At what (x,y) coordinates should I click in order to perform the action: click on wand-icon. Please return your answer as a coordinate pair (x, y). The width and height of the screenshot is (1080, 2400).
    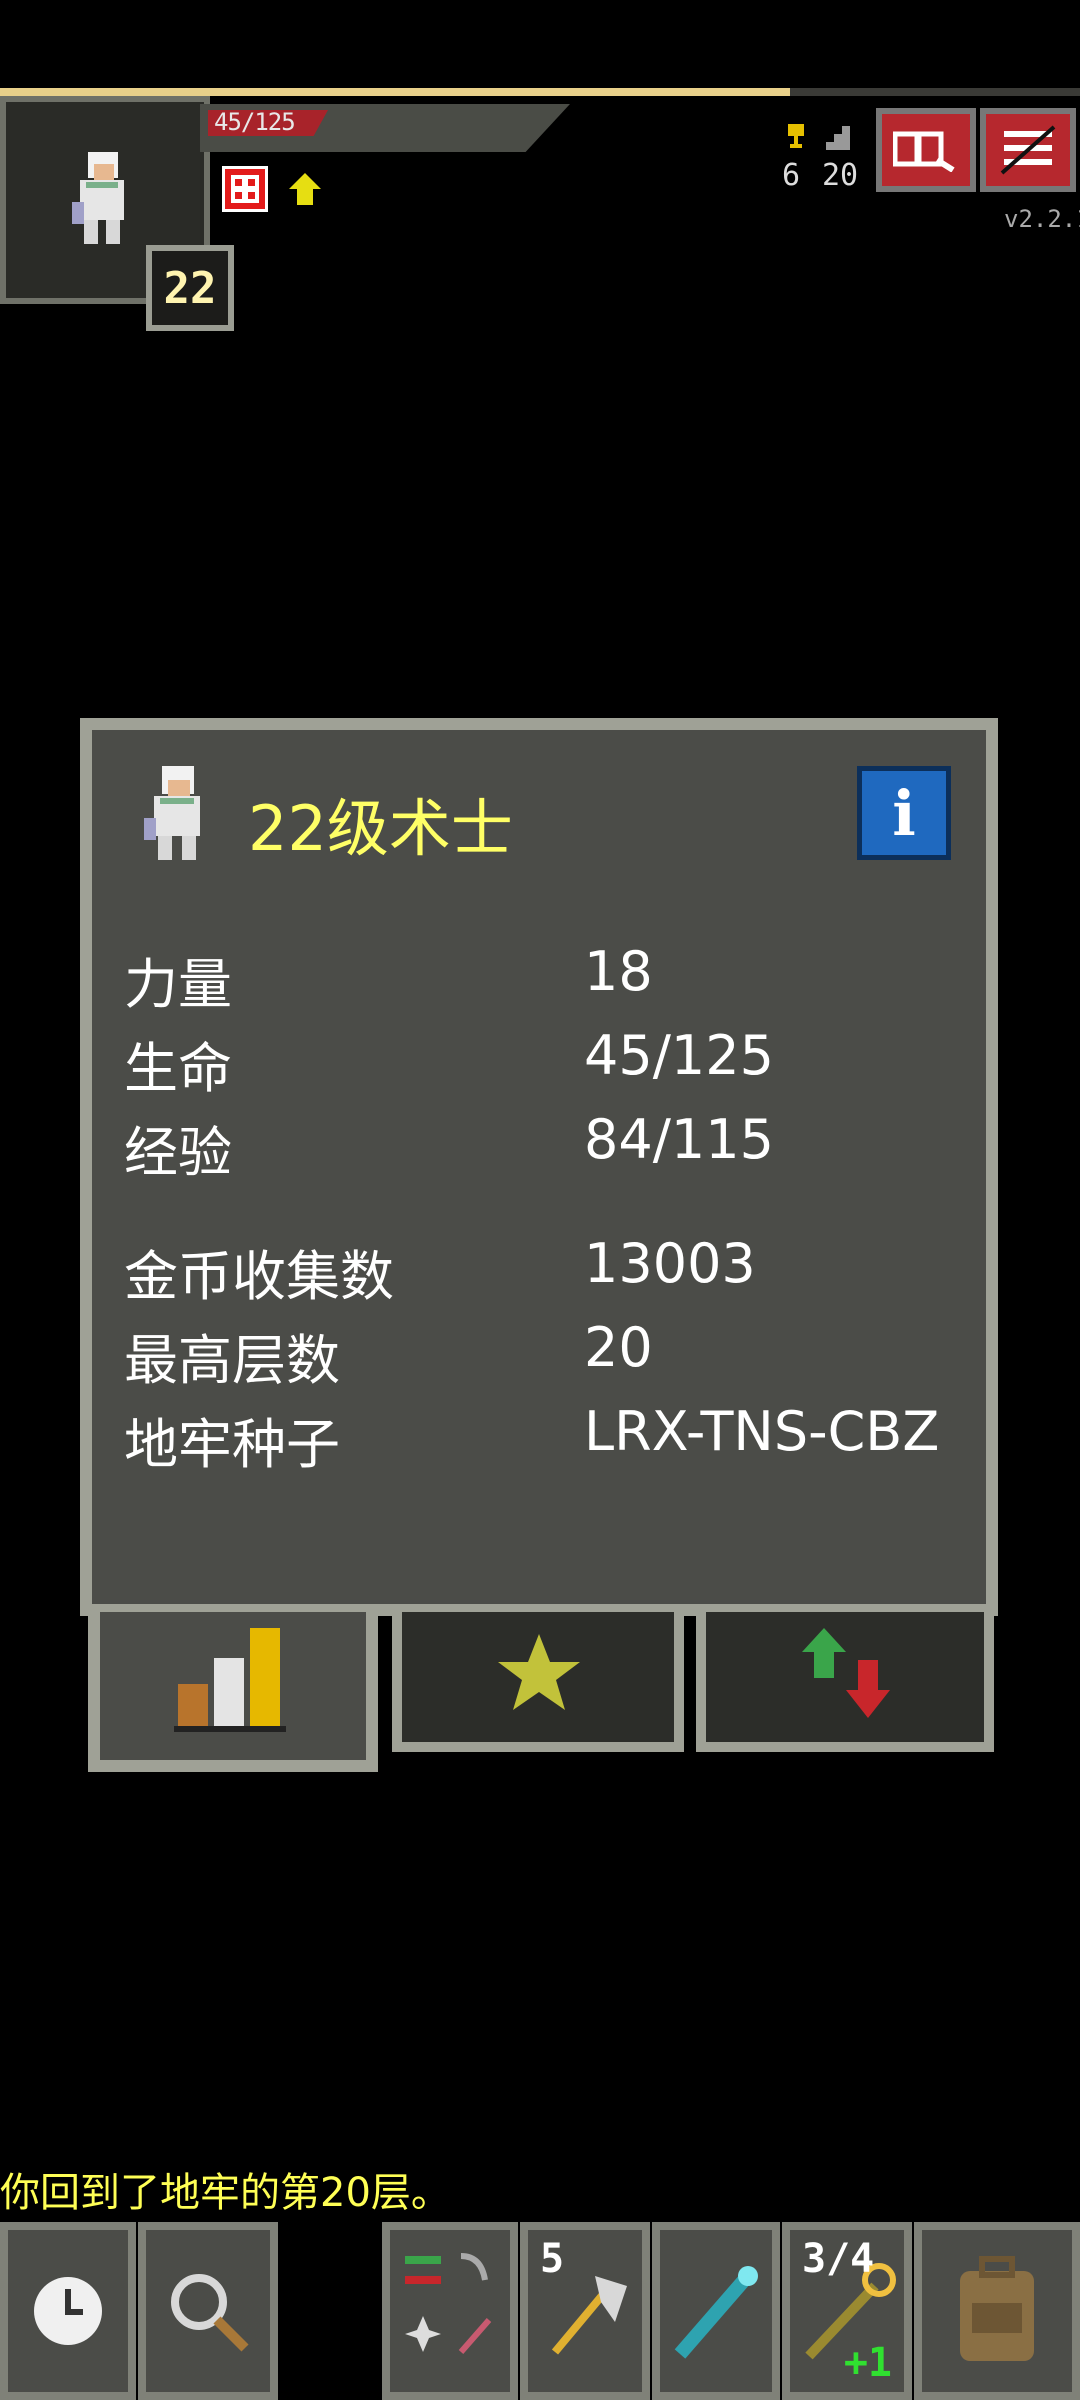
    Looking at the image, I should click on (716, 2312).